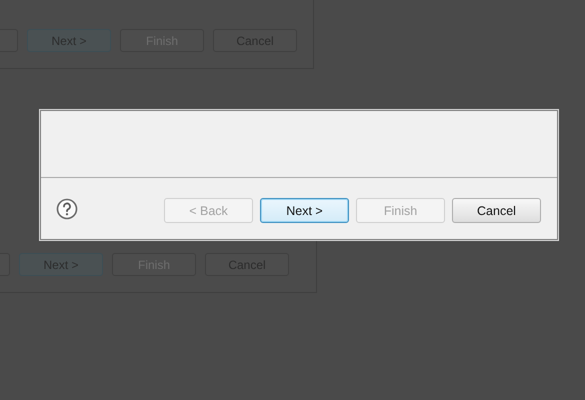  What do you see at coordinates (67, 209) in the screenshot?
I see `help-icon` at bounding box center [67, 209].